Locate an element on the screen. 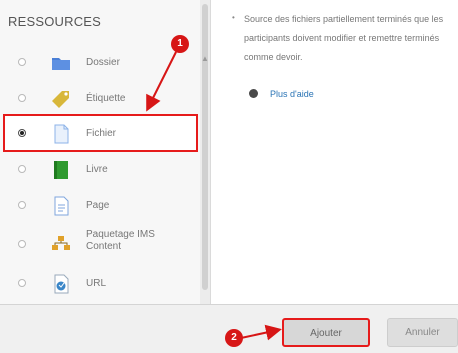 This screenshot has height=353, width=458. page-icon is located at coordinates (61, 206).